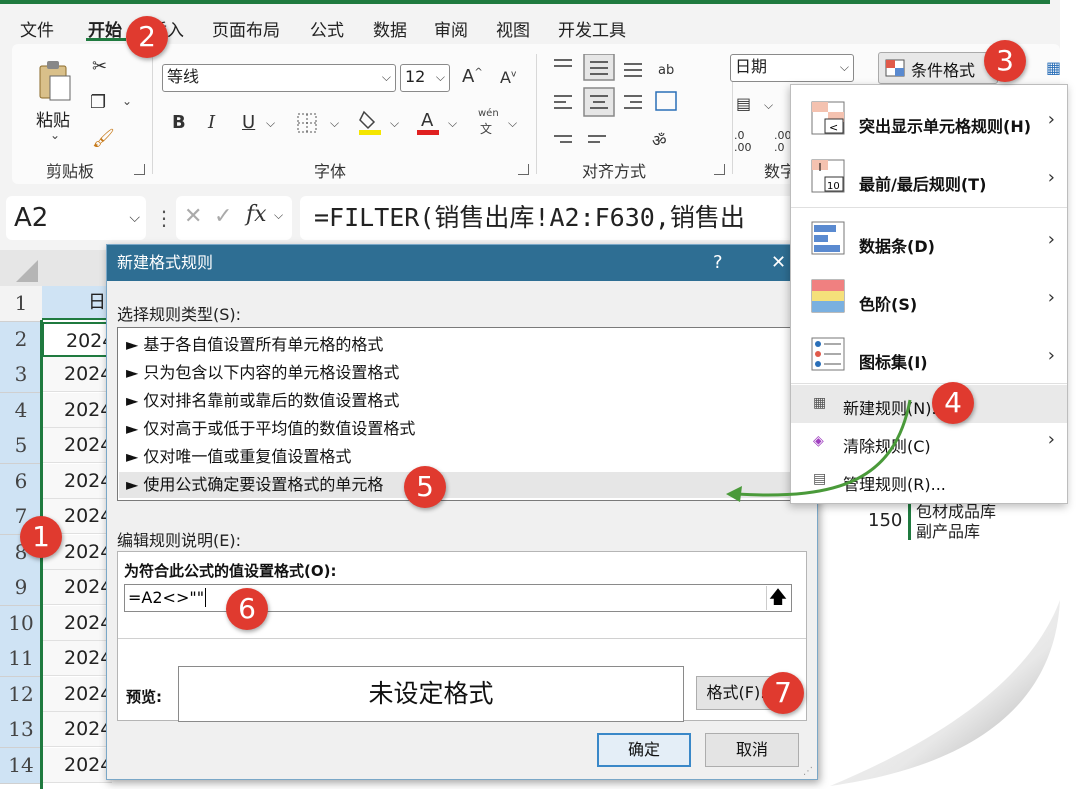 This screenshot has height=789, width=1080. I want to click on menu-item-data-bars: 数据条(D) ›, so click(929, 240).